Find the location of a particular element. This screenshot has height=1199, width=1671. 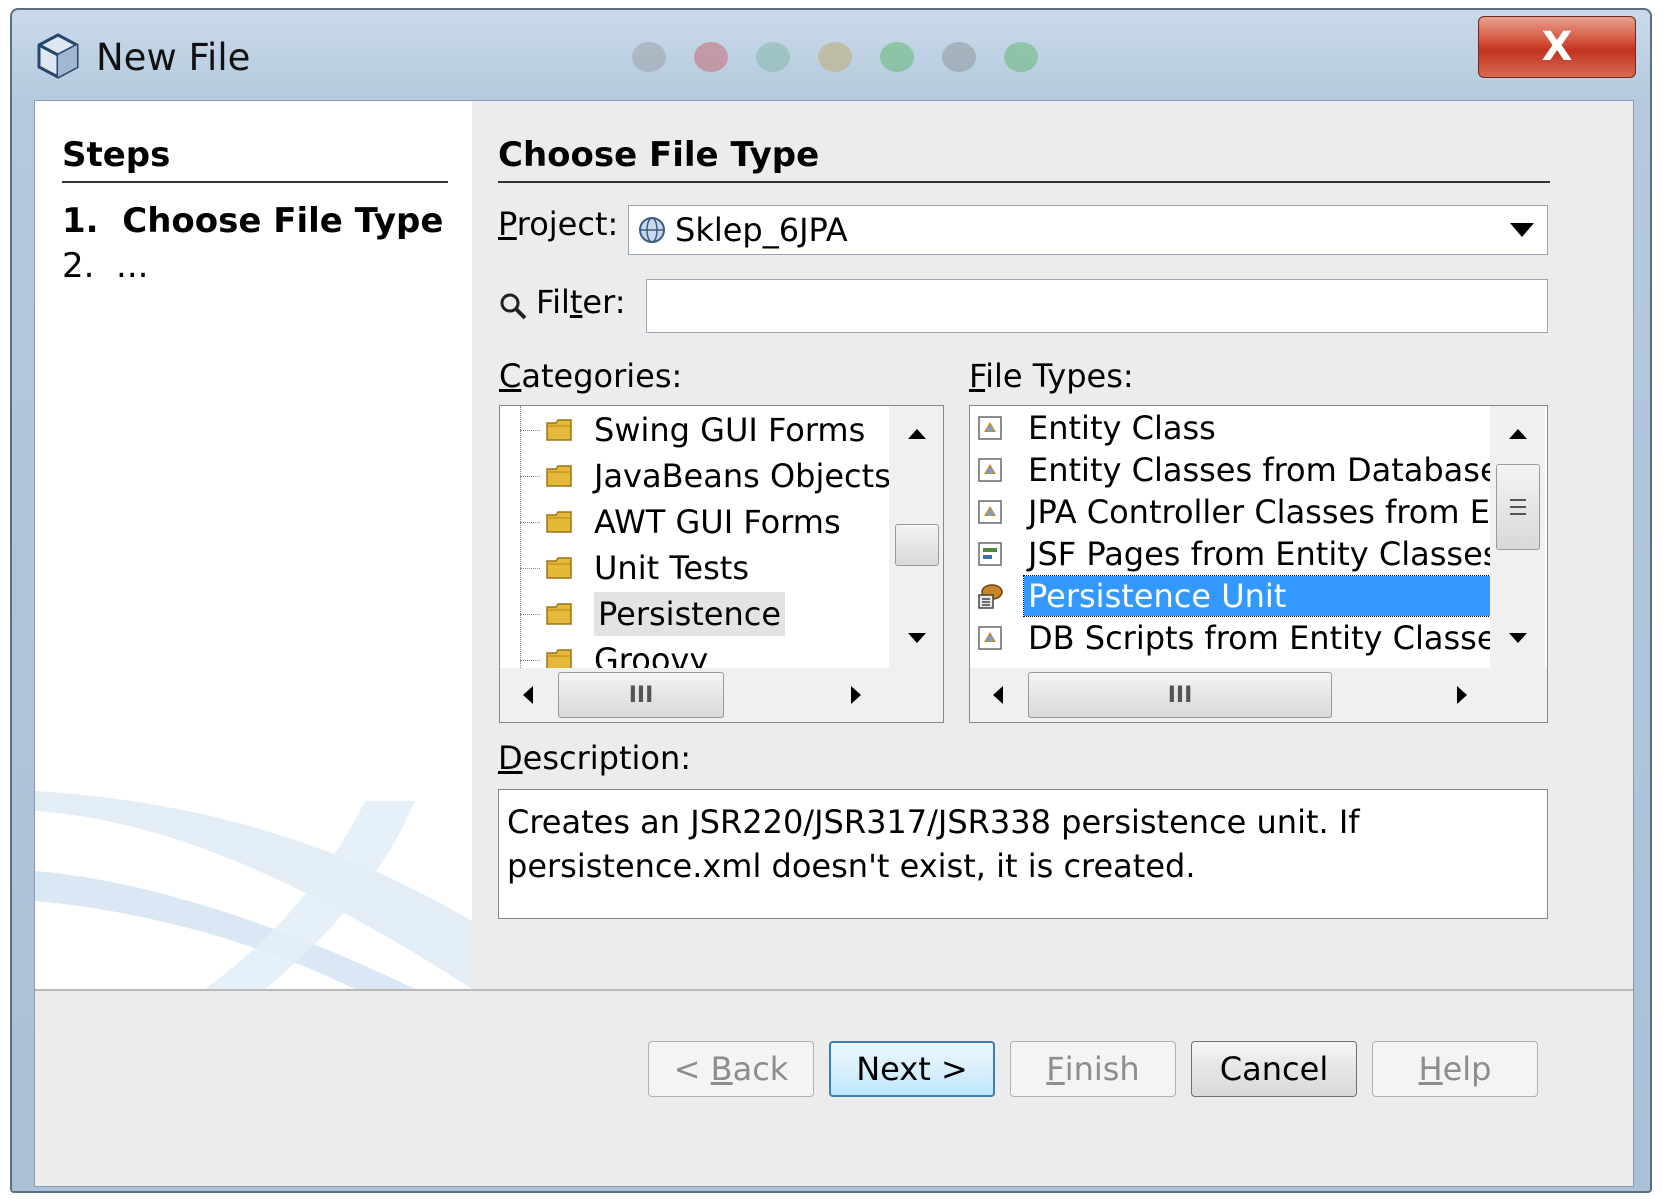

button-bar-divider is located at coordinates (834, 990).